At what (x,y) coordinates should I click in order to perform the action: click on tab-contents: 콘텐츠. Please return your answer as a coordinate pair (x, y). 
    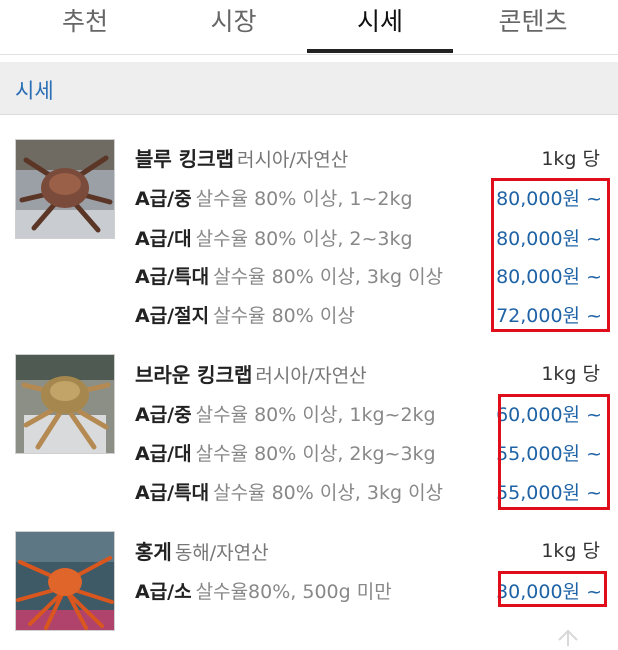
    Looking at the image, I should click on (533, 27).